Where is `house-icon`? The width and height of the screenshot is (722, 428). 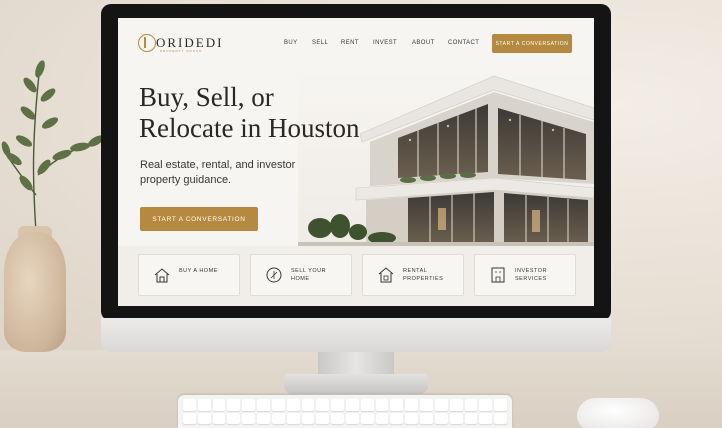
house-icon is located at coordinates (162, 275).